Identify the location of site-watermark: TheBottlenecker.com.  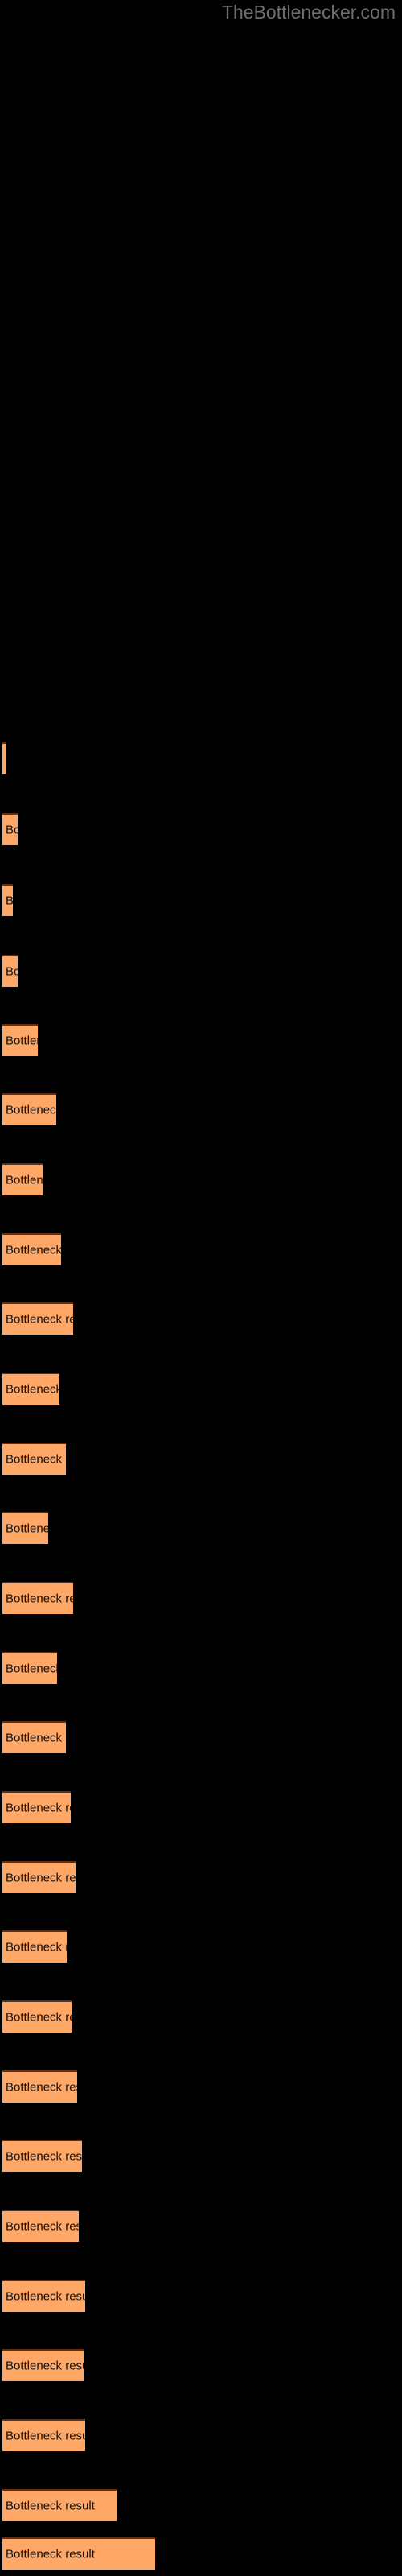
(308, 12).